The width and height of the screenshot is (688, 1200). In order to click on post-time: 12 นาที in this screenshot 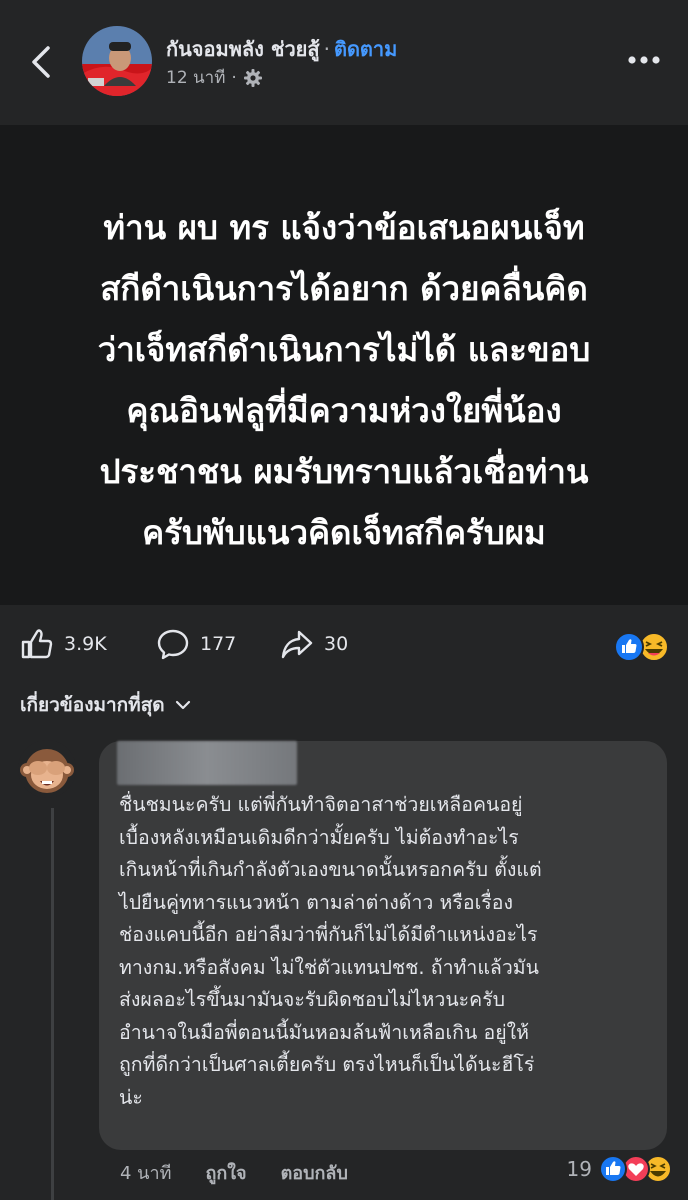, I will do `click(195, 77)`.